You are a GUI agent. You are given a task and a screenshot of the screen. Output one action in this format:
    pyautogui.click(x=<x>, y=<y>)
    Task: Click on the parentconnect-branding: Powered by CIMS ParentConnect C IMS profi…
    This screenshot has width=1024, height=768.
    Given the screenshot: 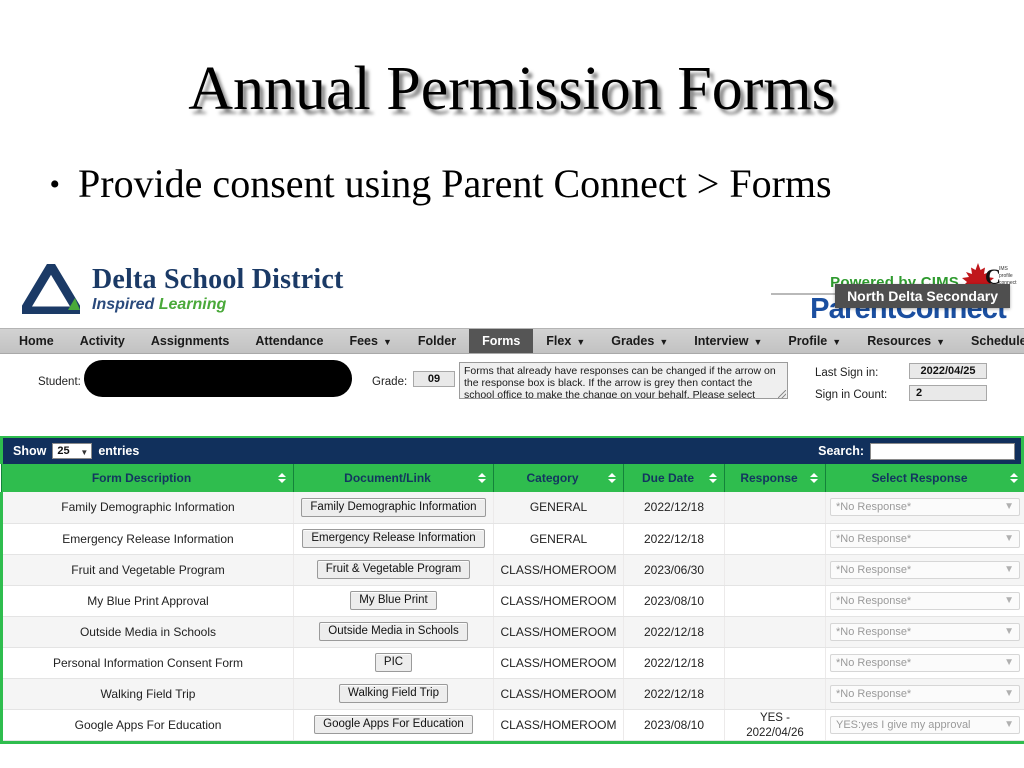 What is the action you would take?
    pyautogui.click(x=883, y=293)
    